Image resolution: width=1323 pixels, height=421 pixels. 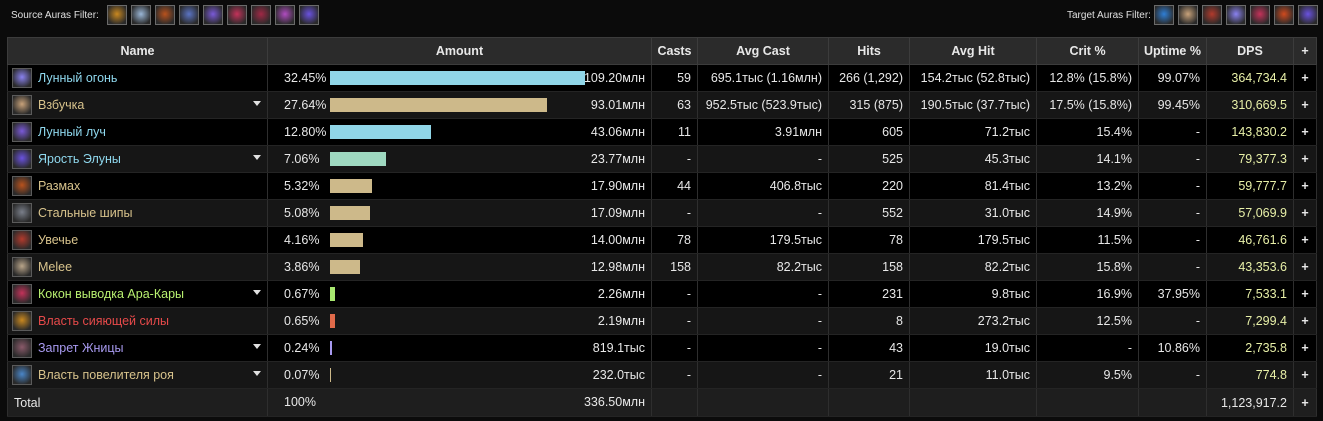 I want to click on crit-value: 12.5%, so click(x=1087, y=321).